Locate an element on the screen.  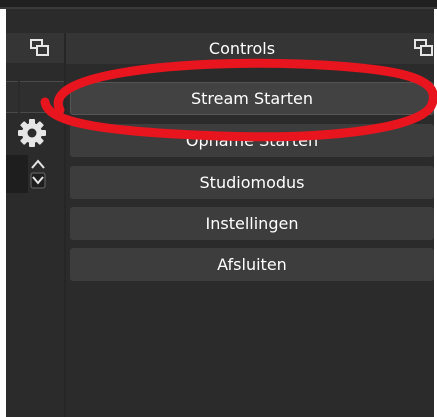
controls-dock-title: Controls is located at coordinates (242, 48).